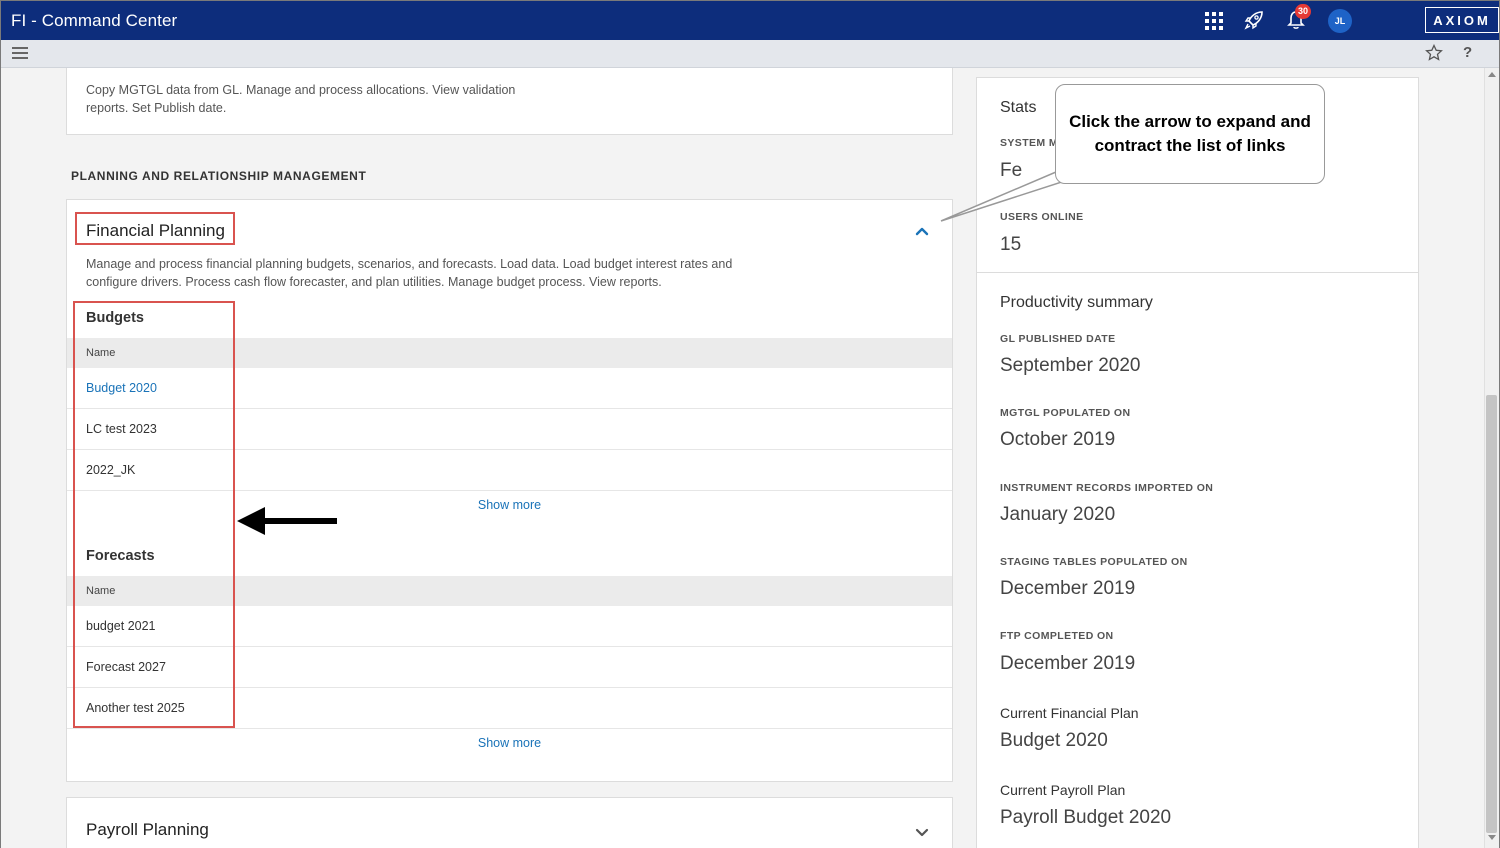 This screenshot has width=1500, height=848. What do you see at coordinates (1058, 514) in the screenshot?
I see `instrument-records-value: January 2020` at bounding box center [1058, 514].